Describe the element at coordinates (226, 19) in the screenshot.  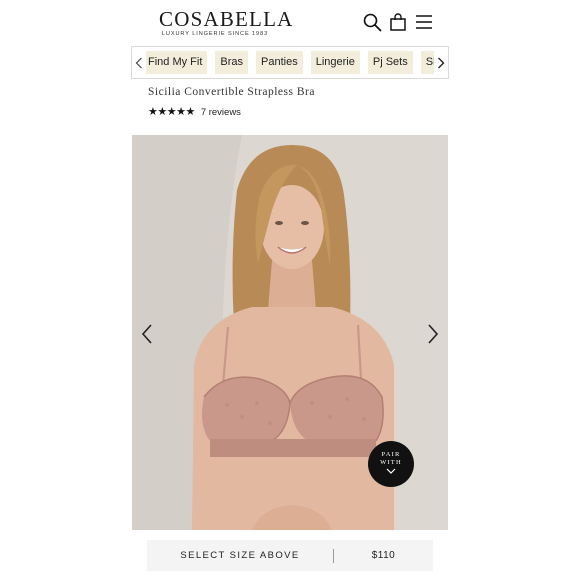
I see `logo-wordmark: COSABELLA` at that location.